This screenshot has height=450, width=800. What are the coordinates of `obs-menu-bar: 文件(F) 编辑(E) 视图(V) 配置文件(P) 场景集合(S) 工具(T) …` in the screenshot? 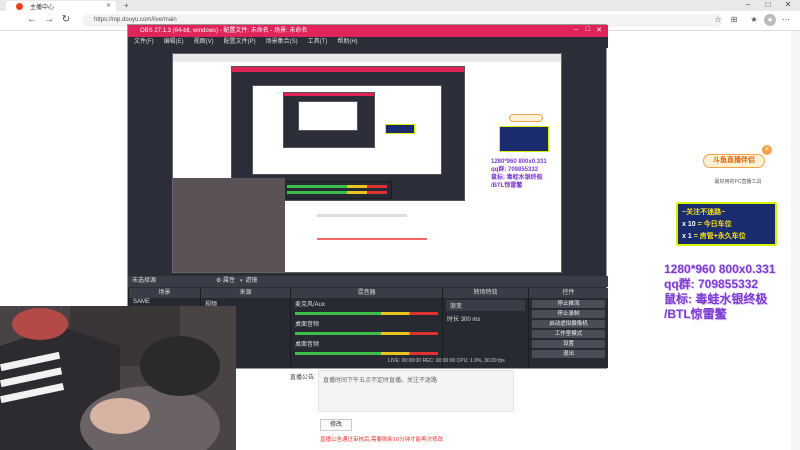 It's located at (368, 42).